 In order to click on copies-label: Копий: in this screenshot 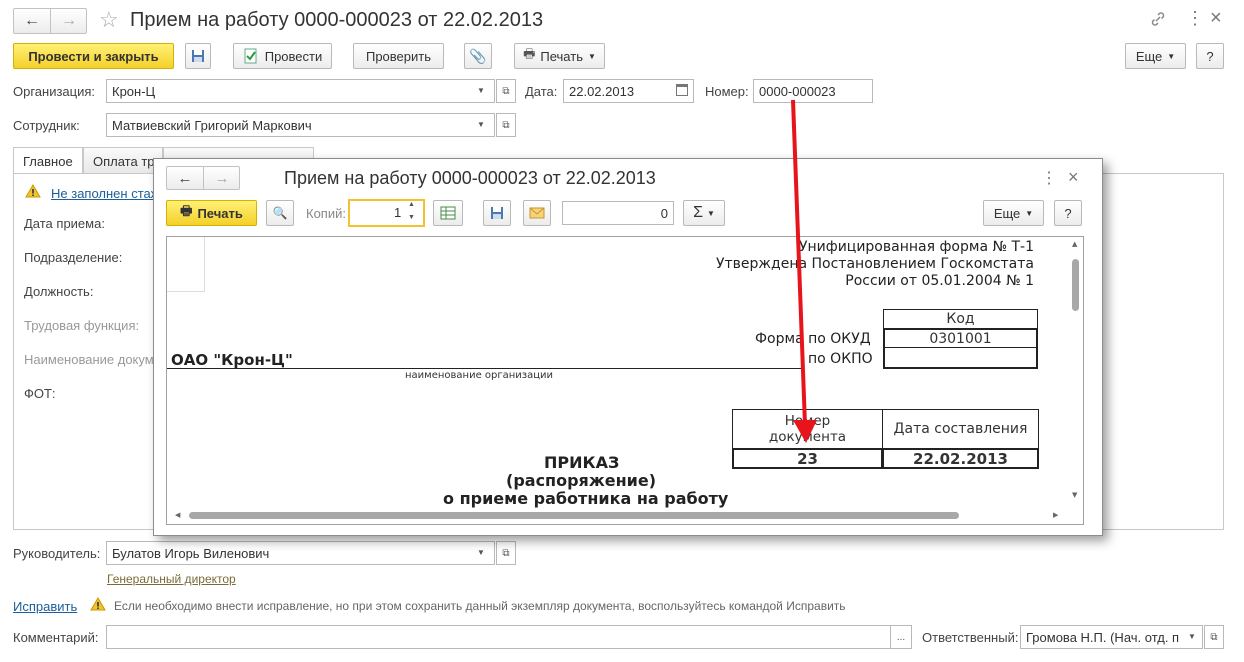, I will do `click(326, 213)`.